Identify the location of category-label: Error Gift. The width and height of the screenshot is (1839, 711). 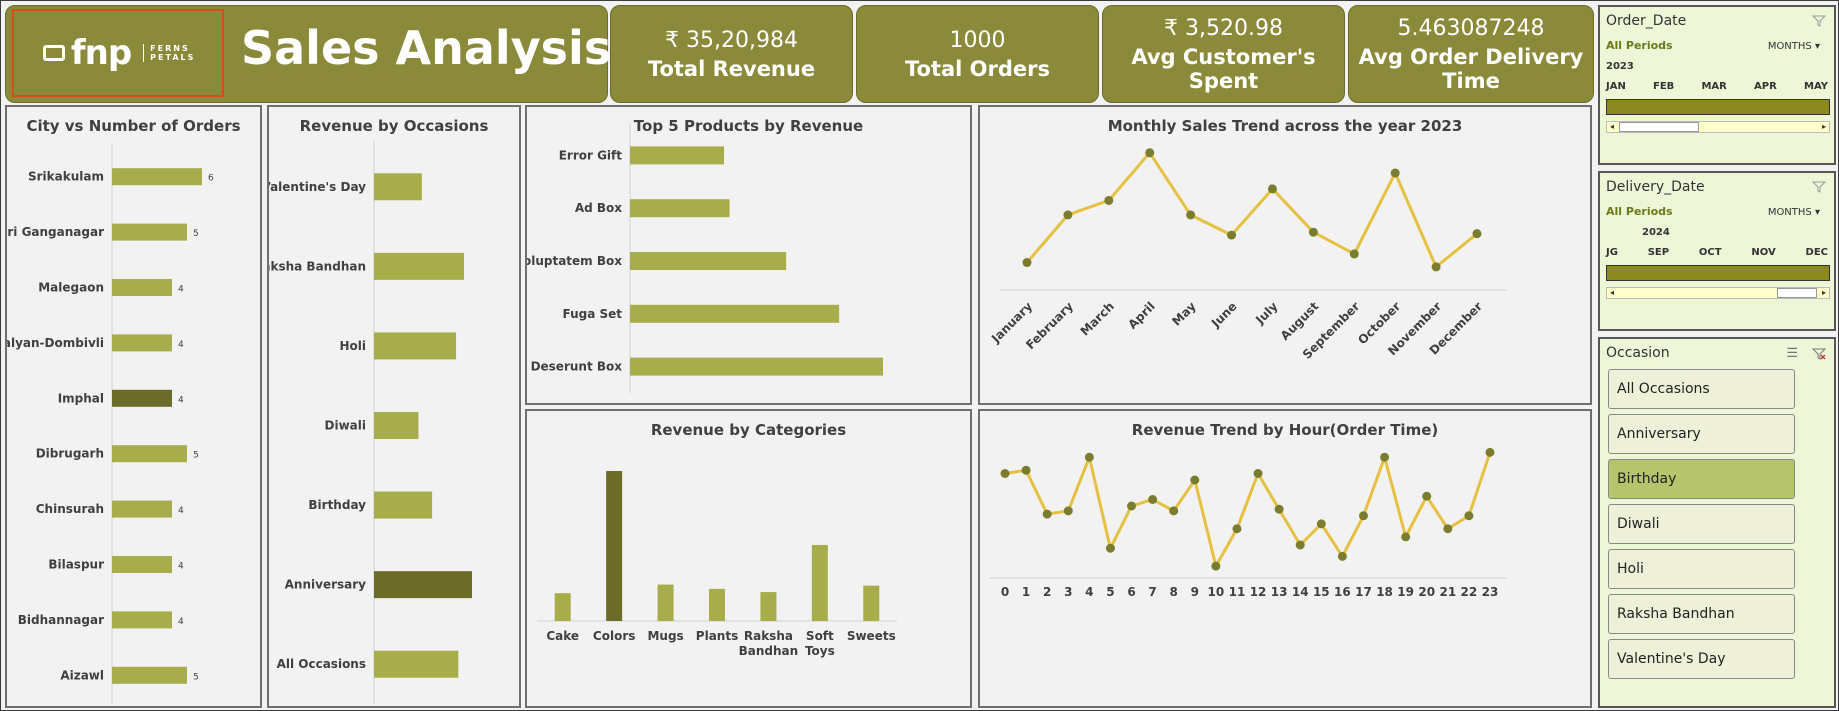
(591, 155).